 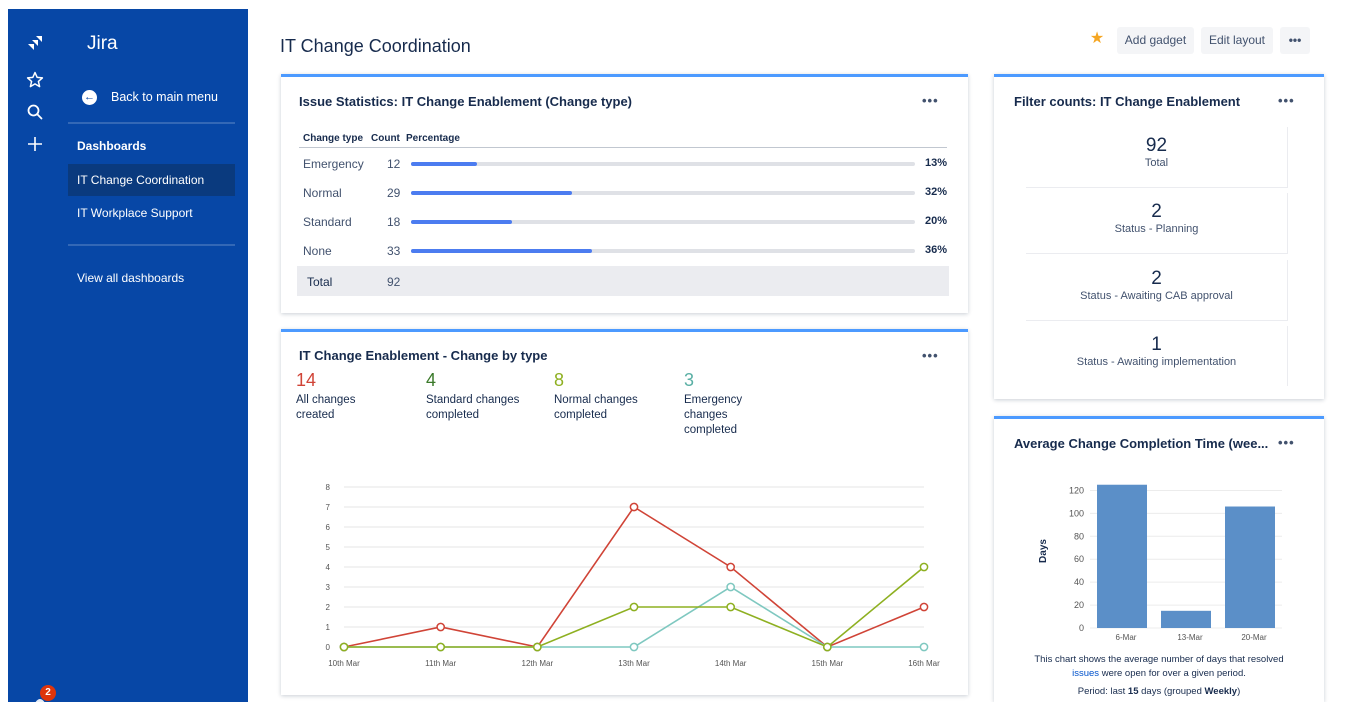 What do you see at coordinates (1079, 605) in the screenshot?
I see `y-tick-label: 20` at bounding box center [1079, 605].